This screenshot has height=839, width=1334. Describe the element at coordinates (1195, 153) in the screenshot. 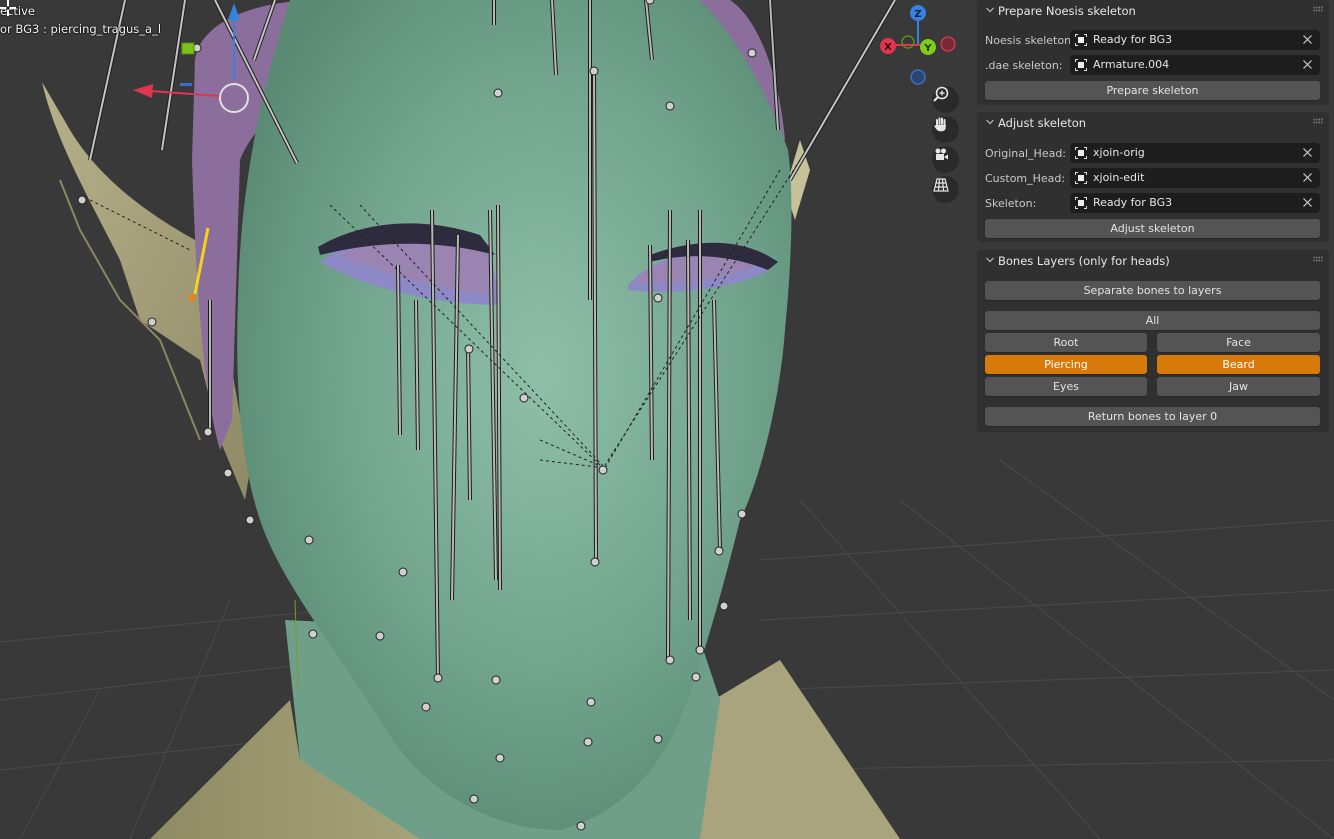

I see `original-head-field: xjoin-orig` at that location.